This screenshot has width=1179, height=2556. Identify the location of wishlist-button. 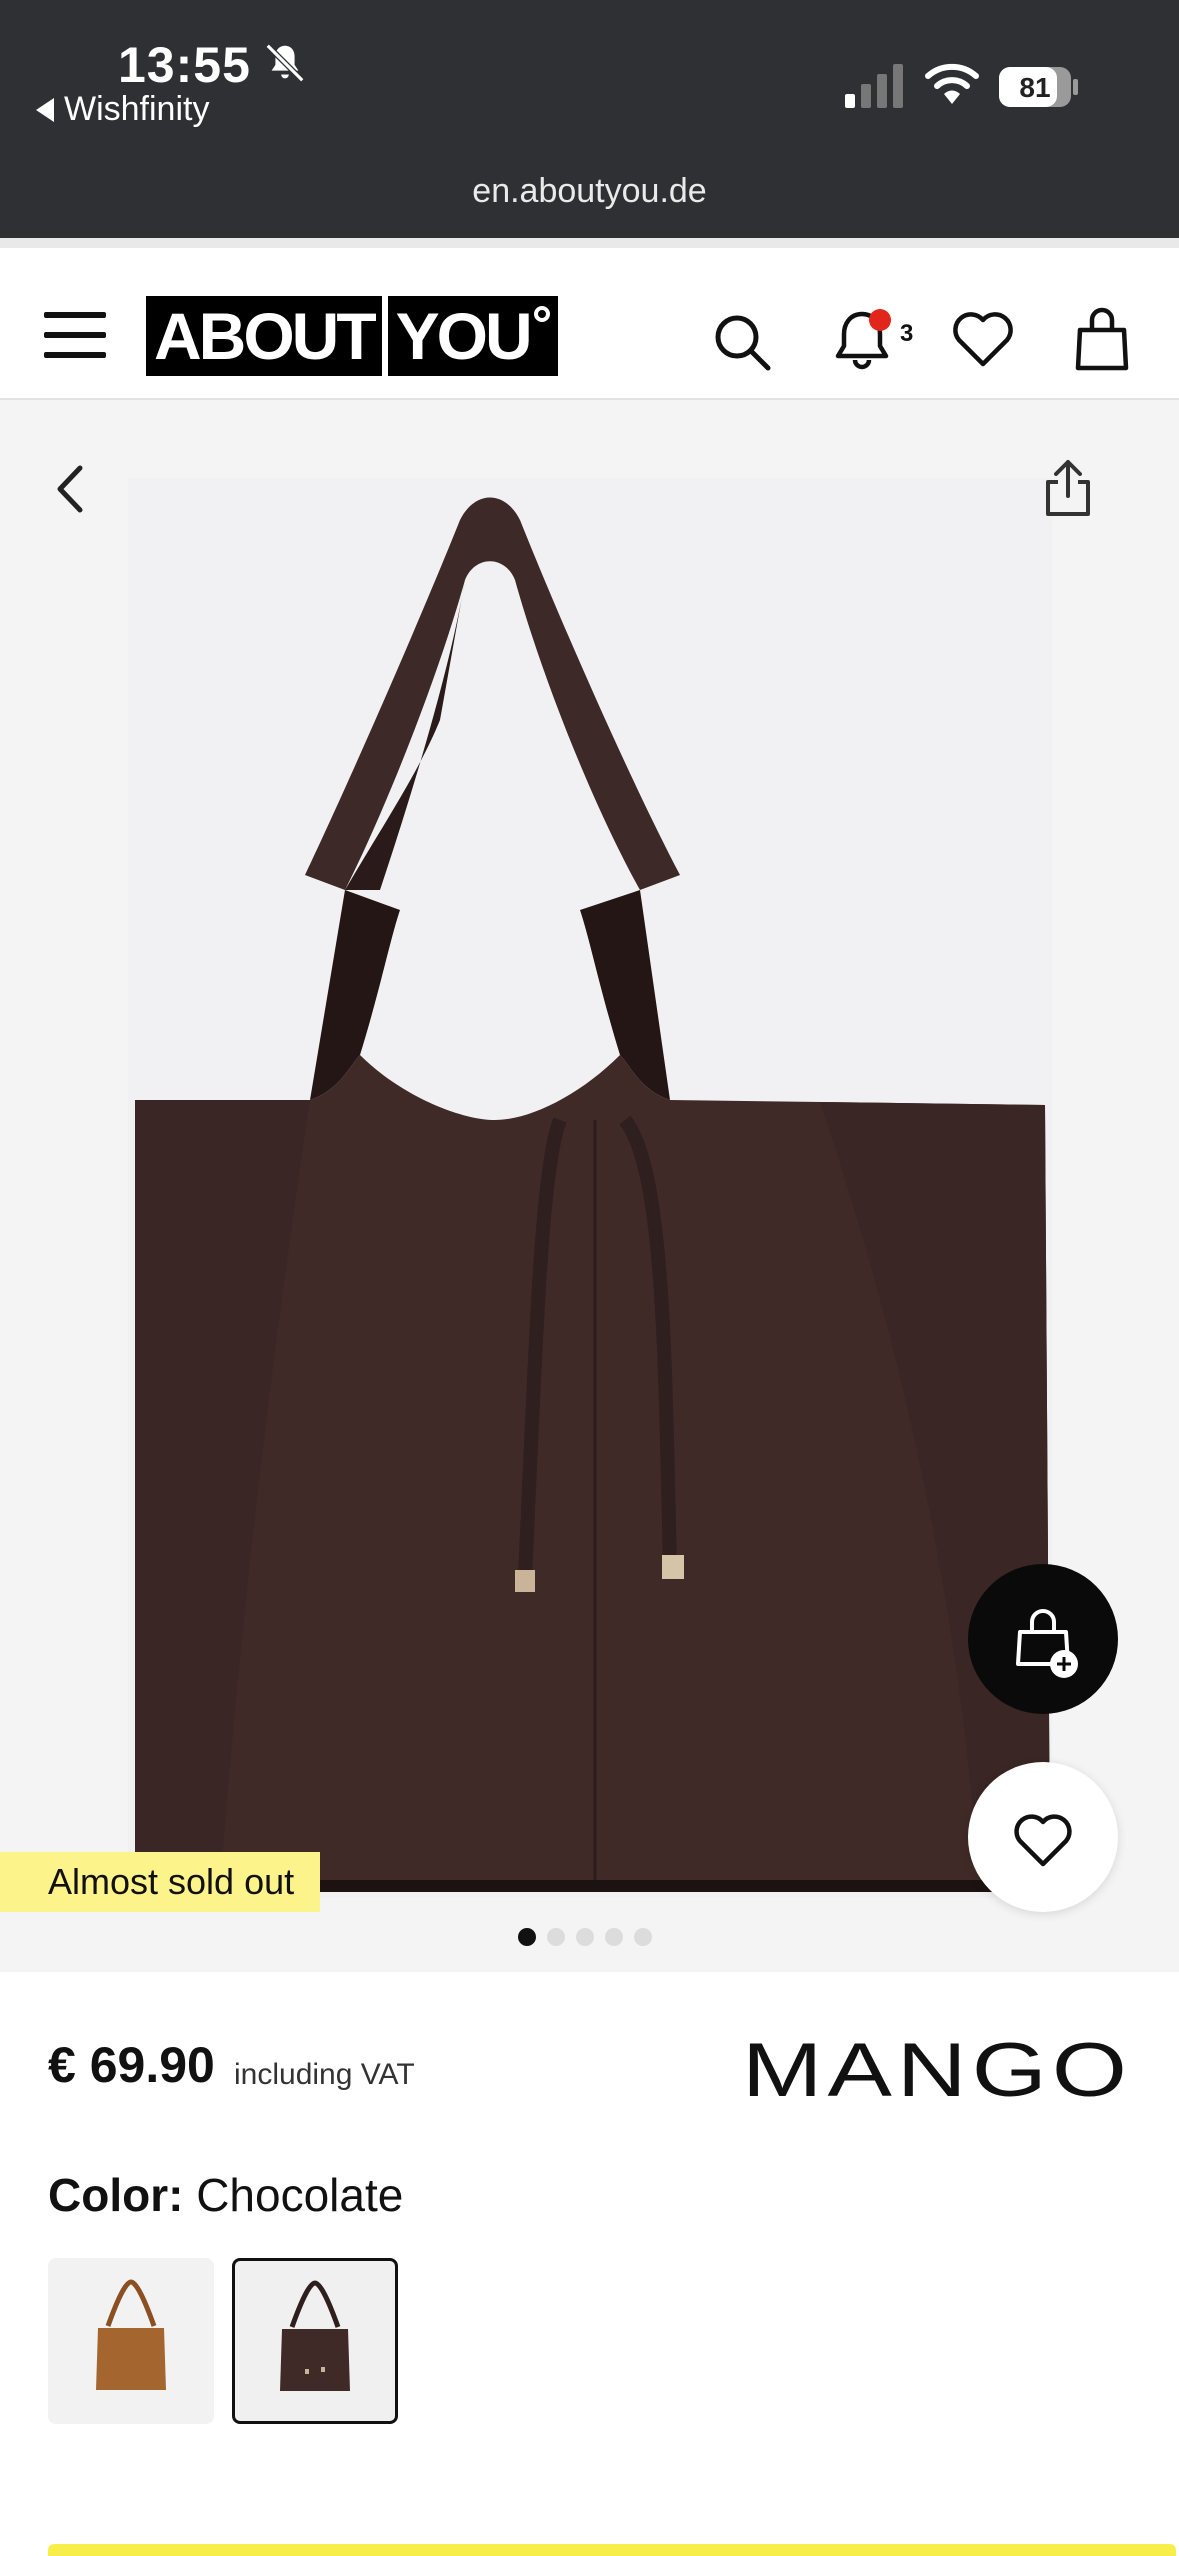
(1043, 1837).